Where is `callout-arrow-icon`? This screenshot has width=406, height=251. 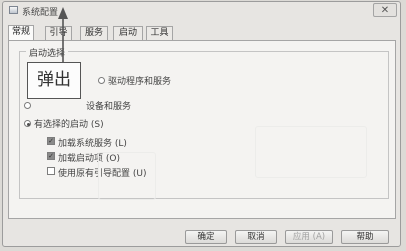 callout-arrow-icon is located at coordinates (63, 34).